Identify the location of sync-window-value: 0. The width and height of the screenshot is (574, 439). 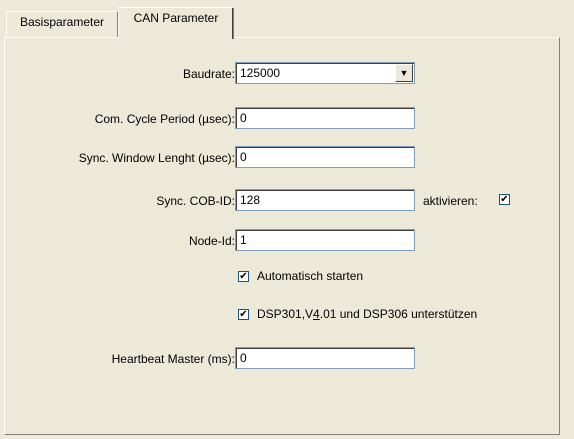
(243, 157).